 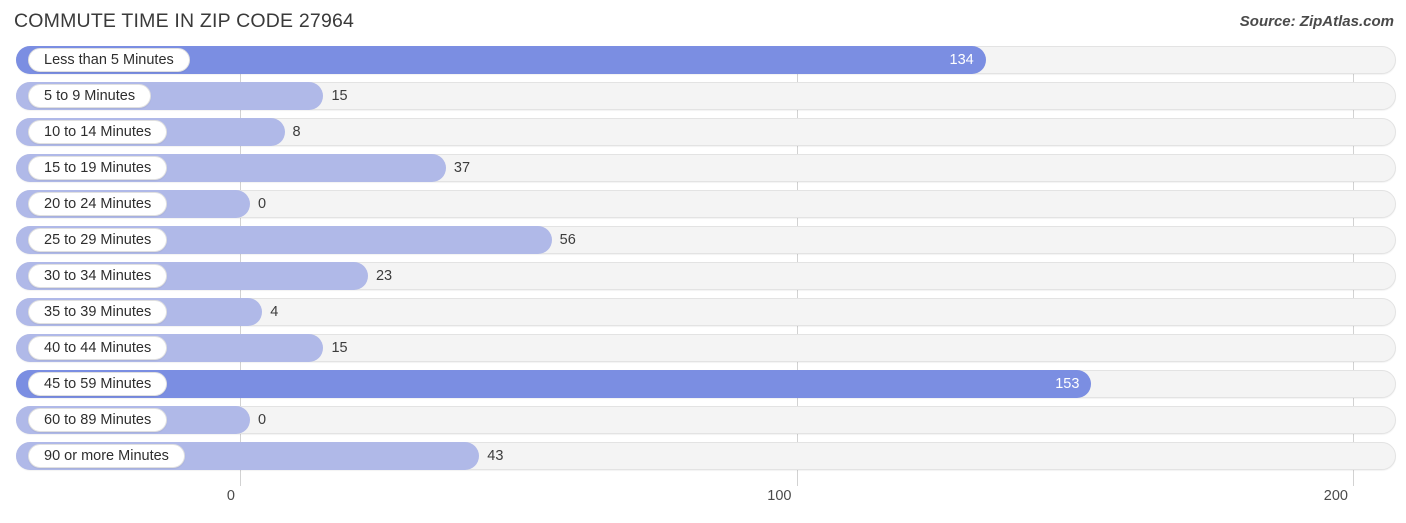 I want to click on bar-category-label: 5 to 9 Minutes, so click(x=90, y=95).